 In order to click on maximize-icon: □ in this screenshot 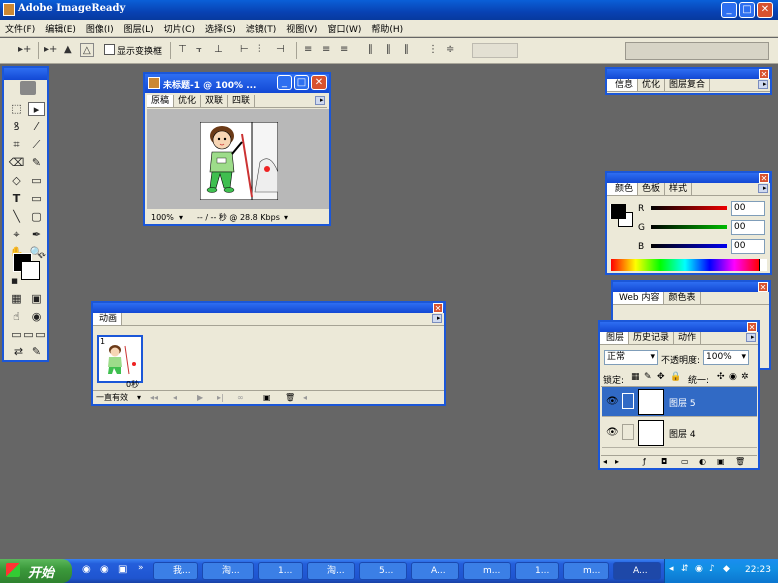, I will do `click(747, 10)`.